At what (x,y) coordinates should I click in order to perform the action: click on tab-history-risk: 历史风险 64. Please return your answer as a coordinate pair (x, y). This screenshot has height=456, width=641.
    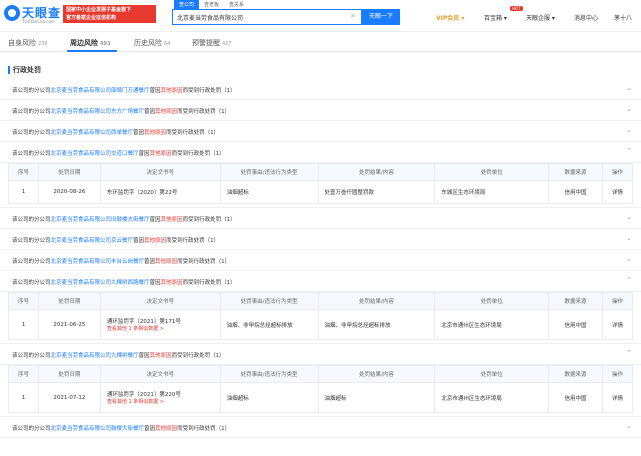
    Looking at the image, I should click on (152, 43).